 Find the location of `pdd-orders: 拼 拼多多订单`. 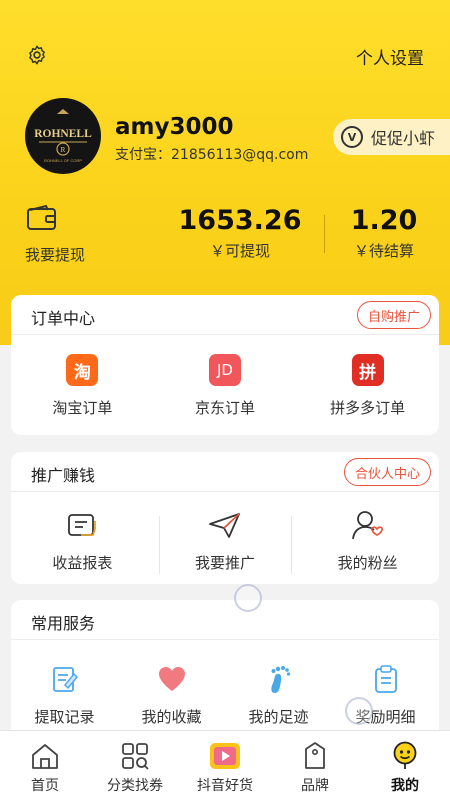

pdd-orders: 拼 拼多多订单 is located at coordinates (367, 385).